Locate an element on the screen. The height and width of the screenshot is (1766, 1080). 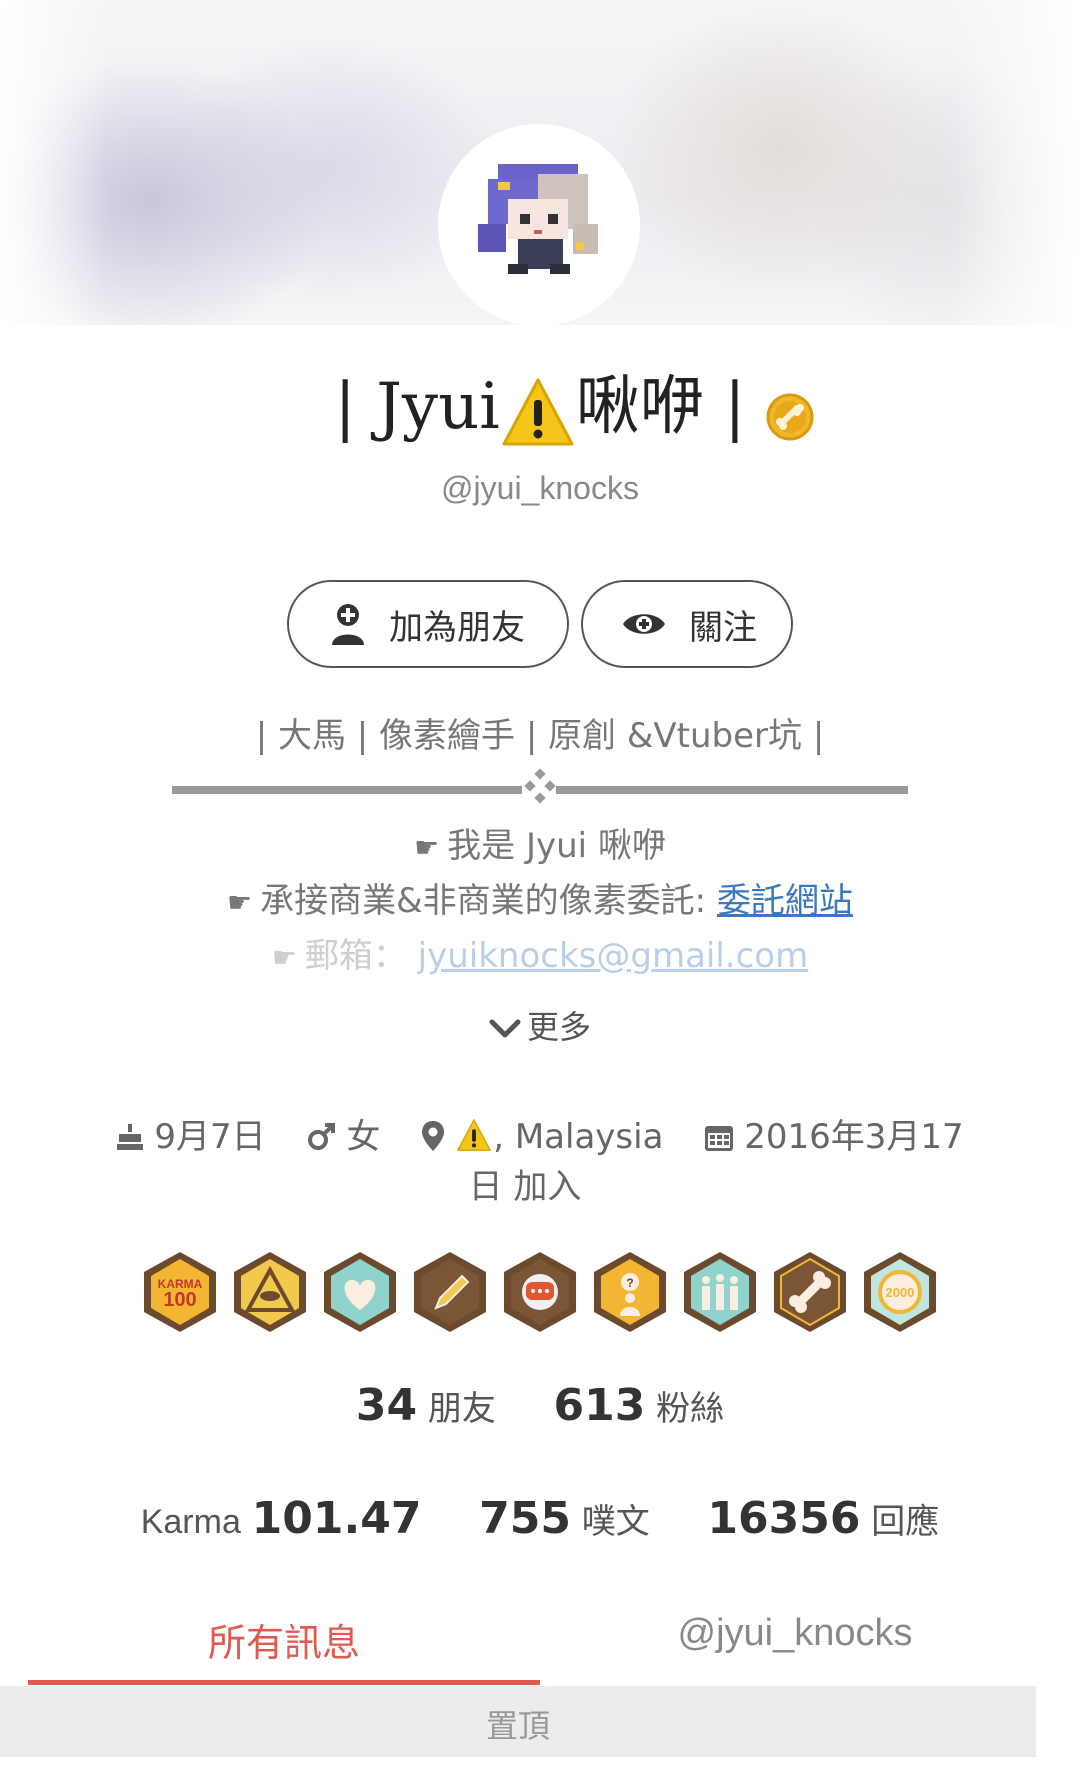
birthday-item: 9月7日 is located at coordinates (191, 1137).